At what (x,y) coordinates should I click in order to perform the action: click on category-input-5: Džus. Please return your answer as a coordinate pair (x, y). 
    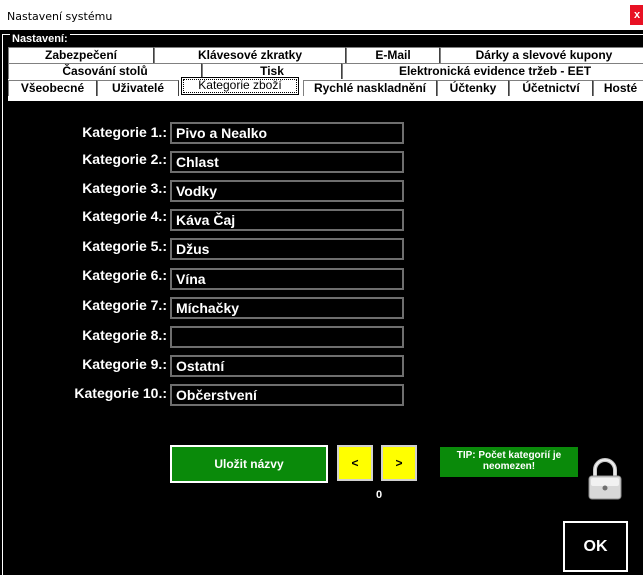
    Looking at the image, I should click on (287, 249).